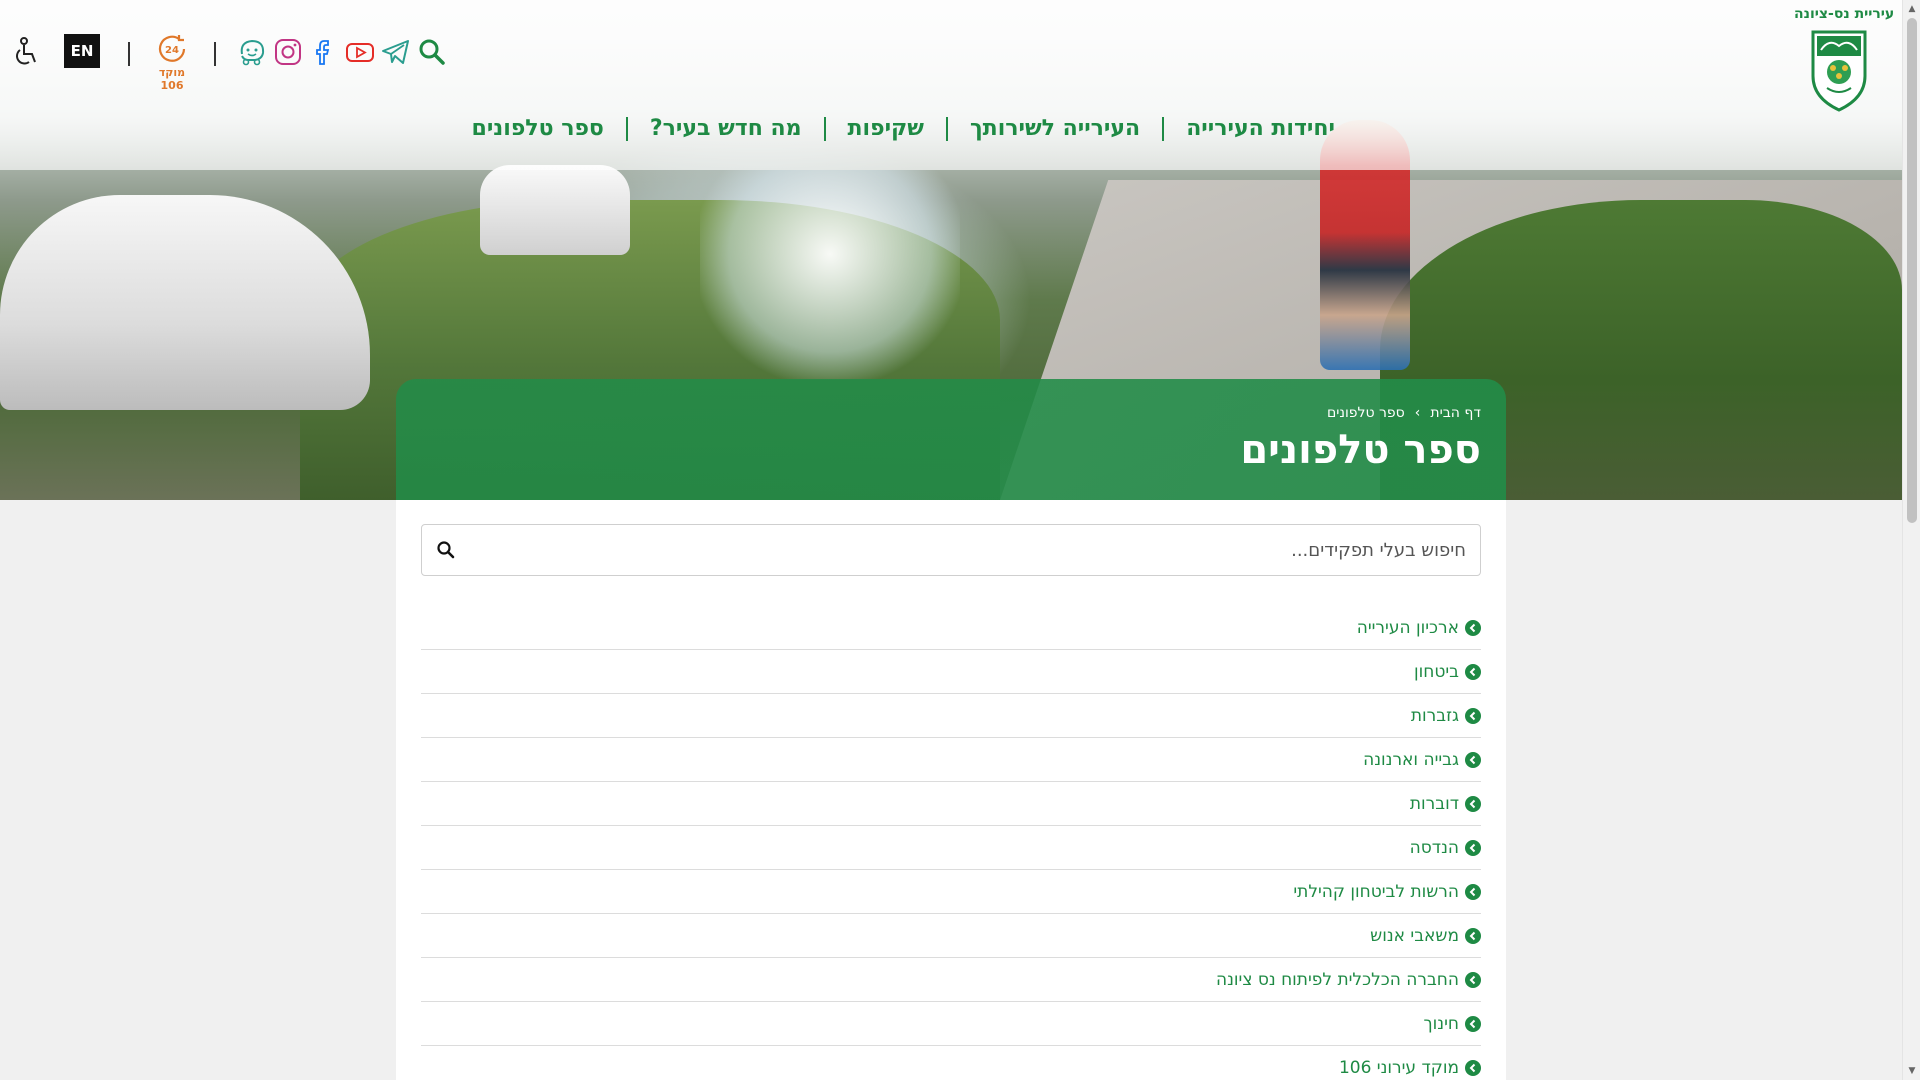  What do you see at coordinates (976, 550) in the screenshot?
I see `search-input` at bounding box center [976, 550].